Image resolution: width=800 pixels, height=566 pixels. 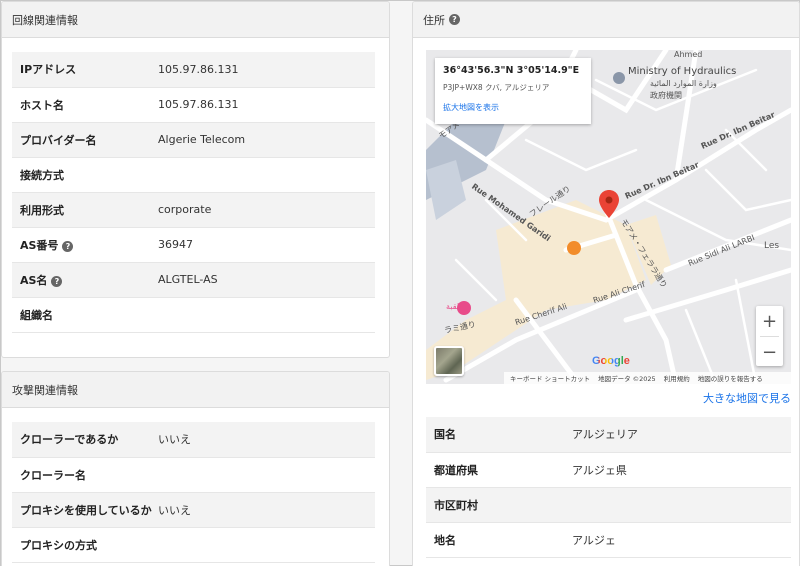 What do you see at coordinates (682, 71) in the screenshot?
I see `map-label-ministry: Ministry of Hydraulics` at bounding box center [682, 71].